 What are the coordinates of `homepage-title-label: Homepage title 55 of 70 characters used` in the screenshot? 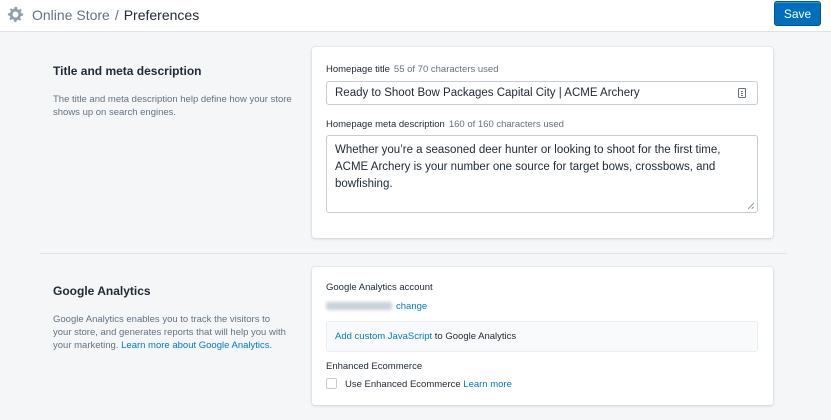 It's located at (412, 69).